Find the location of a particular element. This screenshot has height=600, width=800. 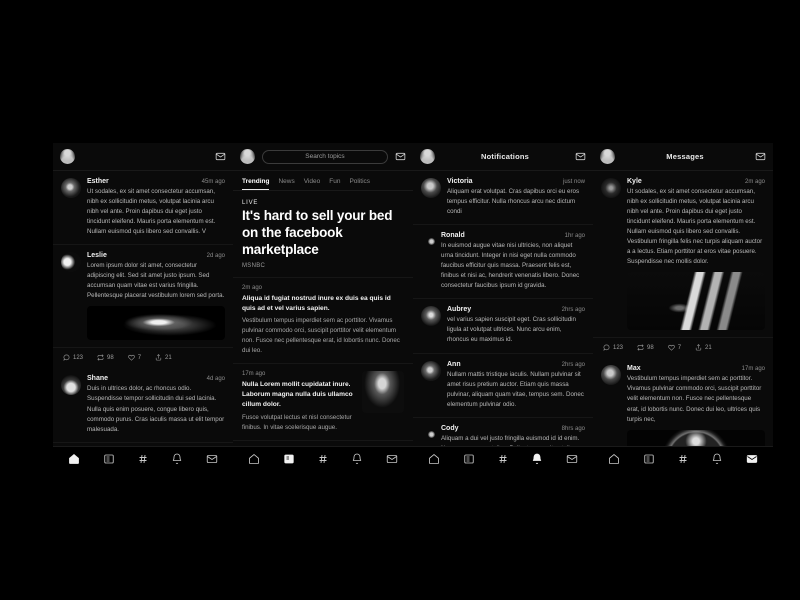

author-name: Ann is located at coordinates (454, 364).